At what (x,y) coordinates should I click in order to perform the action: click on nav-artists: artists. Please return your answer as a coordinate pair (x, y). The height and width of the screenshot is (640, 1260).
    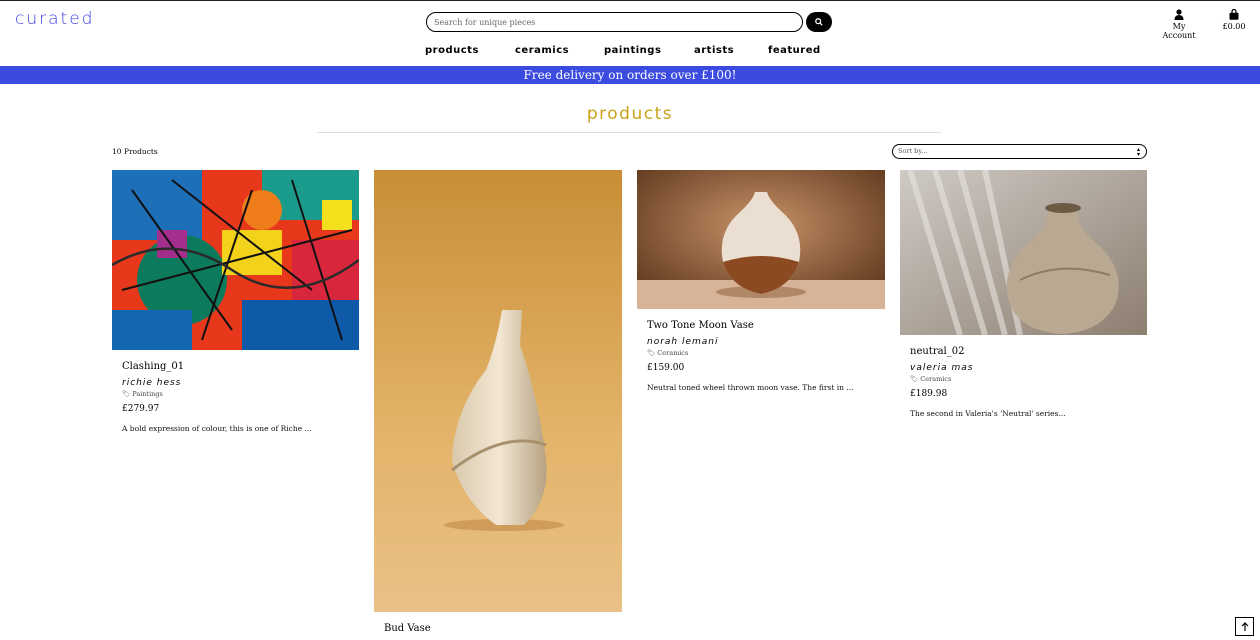
    Looking at the image, I should click on (714, 50).